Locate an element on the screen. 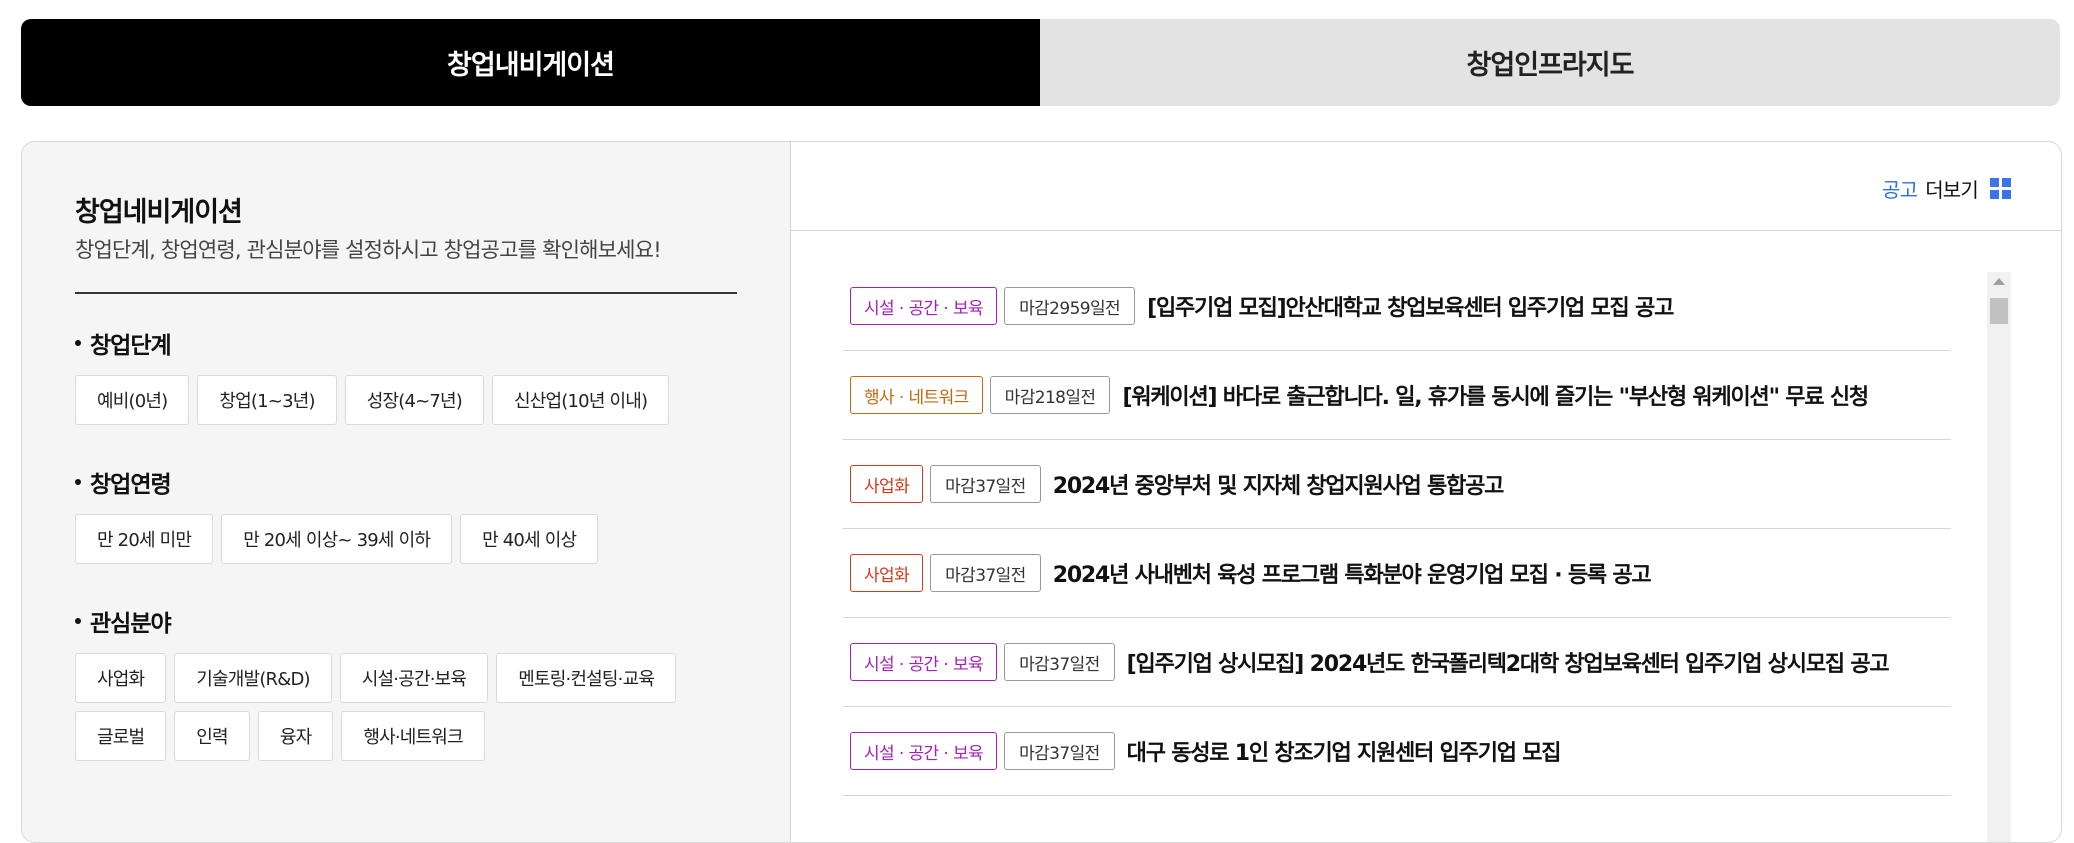 This screenshot has width=2074, height=843. age-section-label: 창업연령 is located at coordinates (131, 485).